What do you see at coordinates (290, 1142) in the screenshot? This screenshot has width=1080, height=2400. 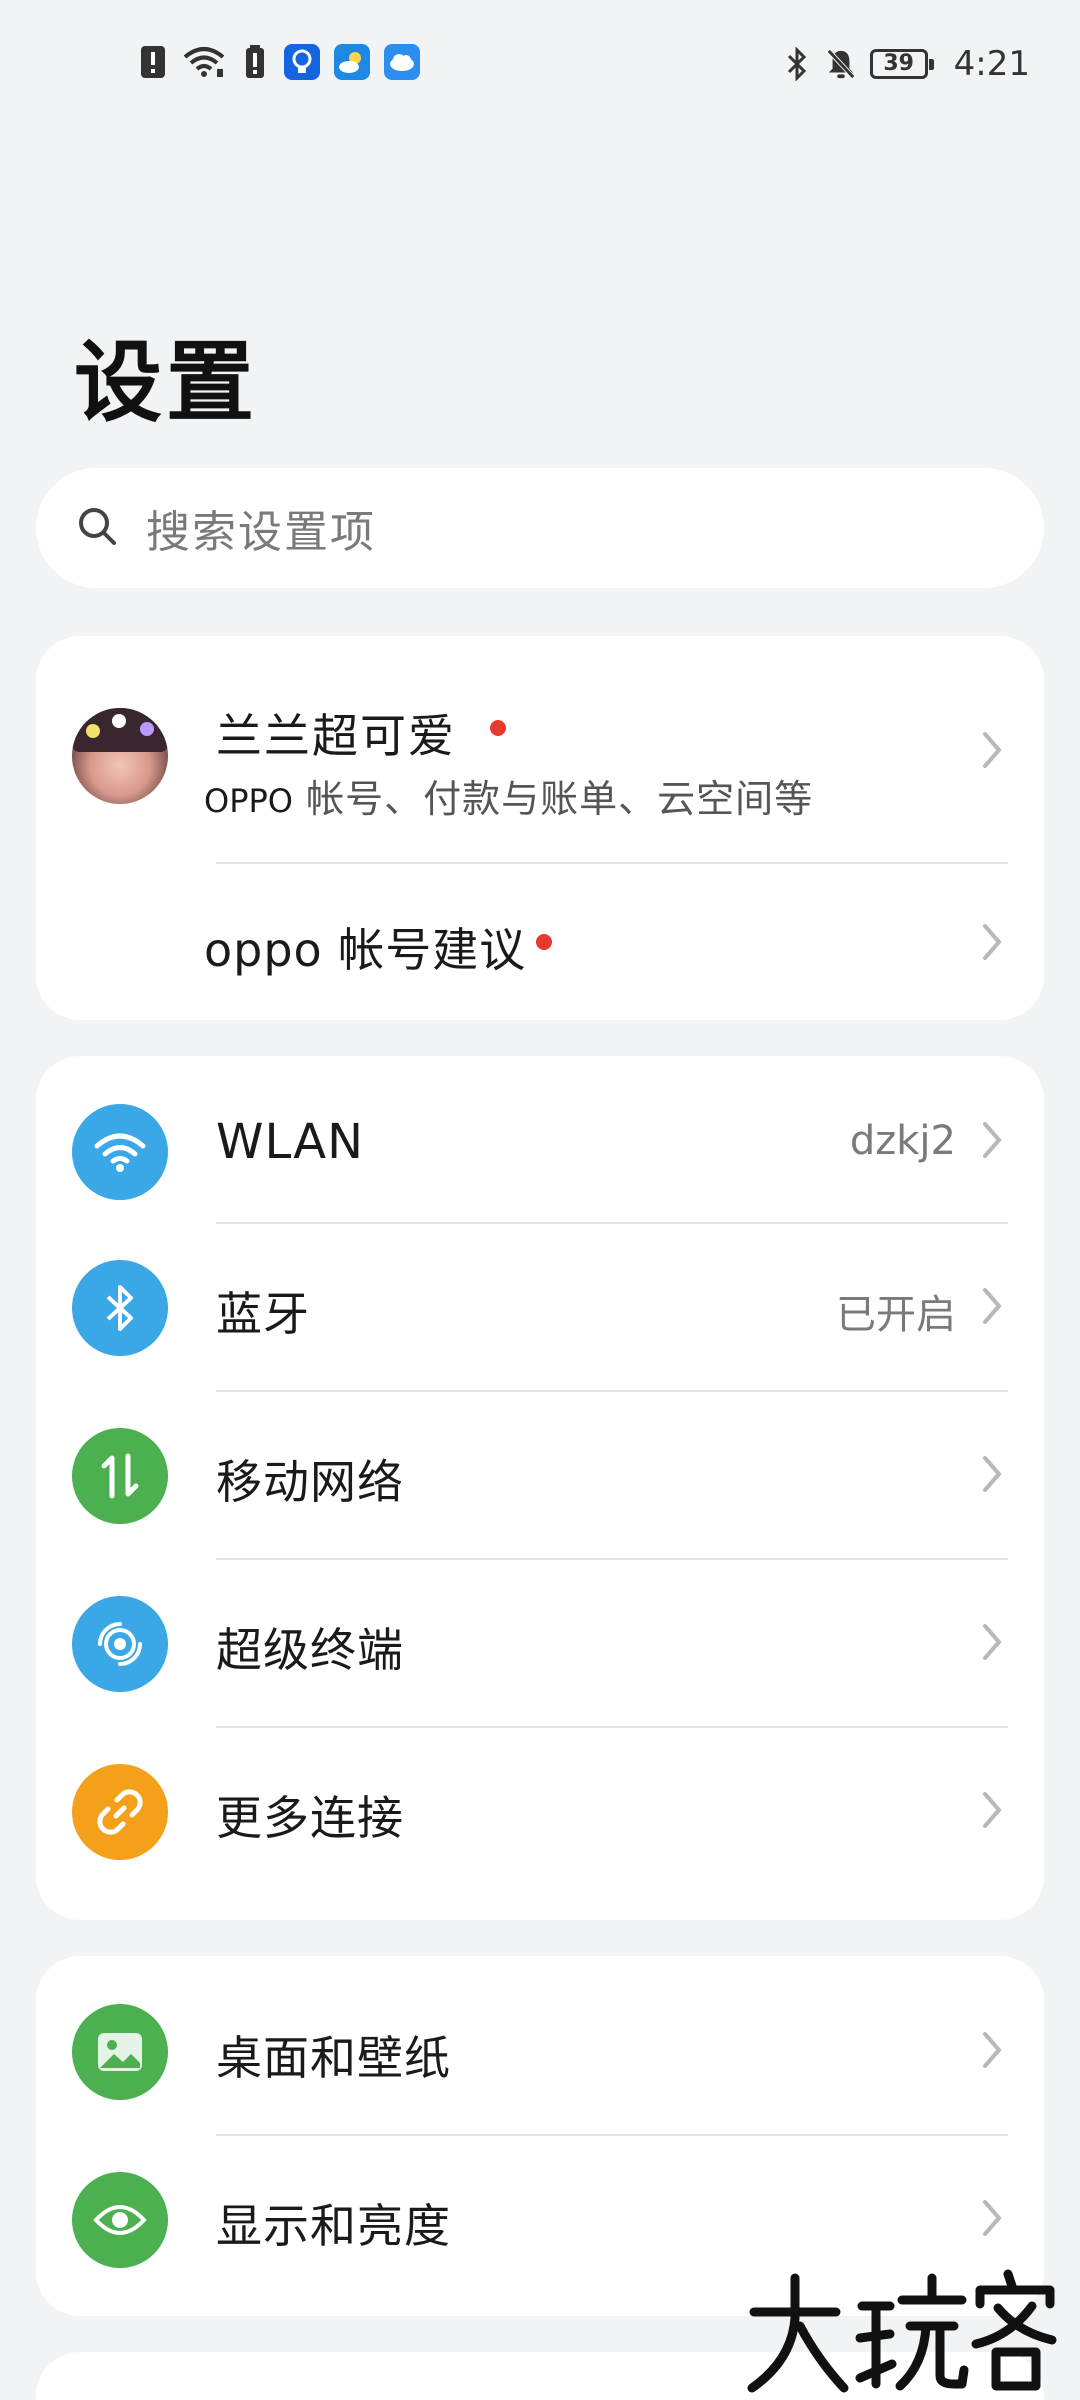 I see `settings-item-label: WLAN` at bounding box center [290, 1142].